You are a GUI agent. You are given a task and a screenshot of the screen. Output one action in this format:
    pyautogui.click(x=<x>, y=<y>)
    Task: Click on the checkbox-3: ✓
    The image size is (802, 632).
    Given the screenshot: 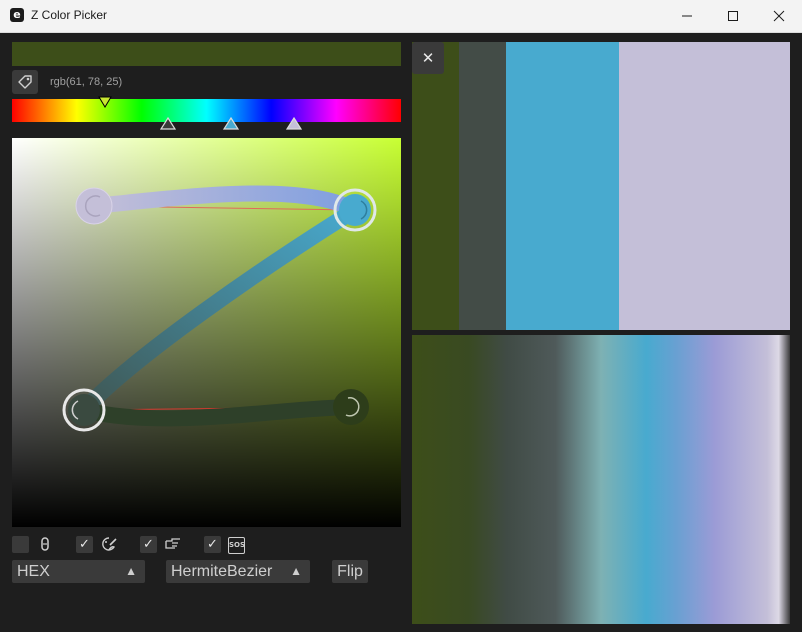 What is the action you would take?
    pyautogui.click(x=148, y=544)
    